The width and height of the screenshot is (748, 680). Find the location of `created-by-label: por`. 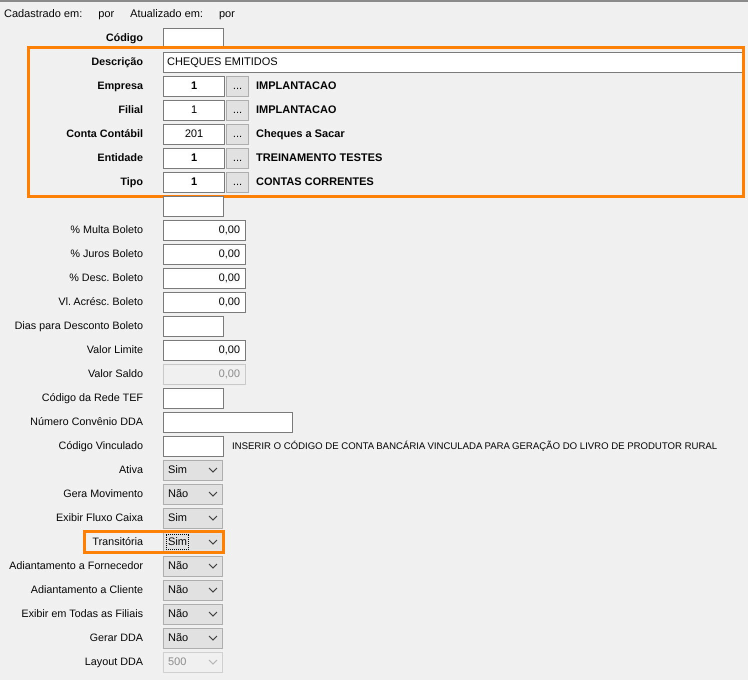

created-by-label: por is located at coordinates (106, 14).